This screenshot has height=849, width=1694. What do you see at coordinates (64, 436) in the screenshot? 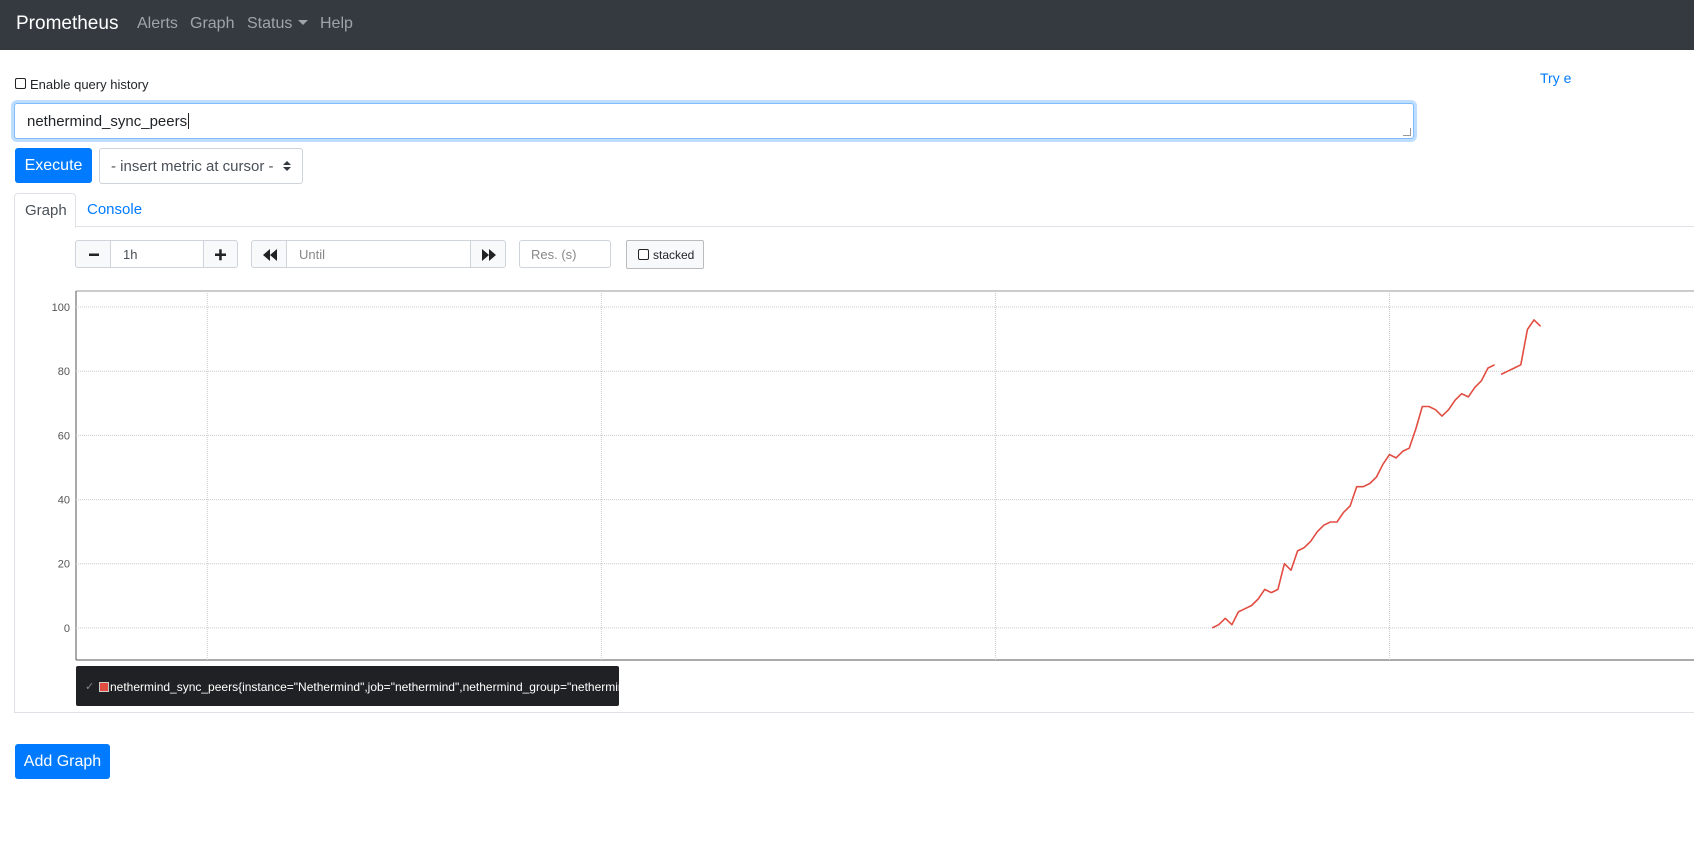
I see `y-tick-label: 60` at bounding box center [64, 436].